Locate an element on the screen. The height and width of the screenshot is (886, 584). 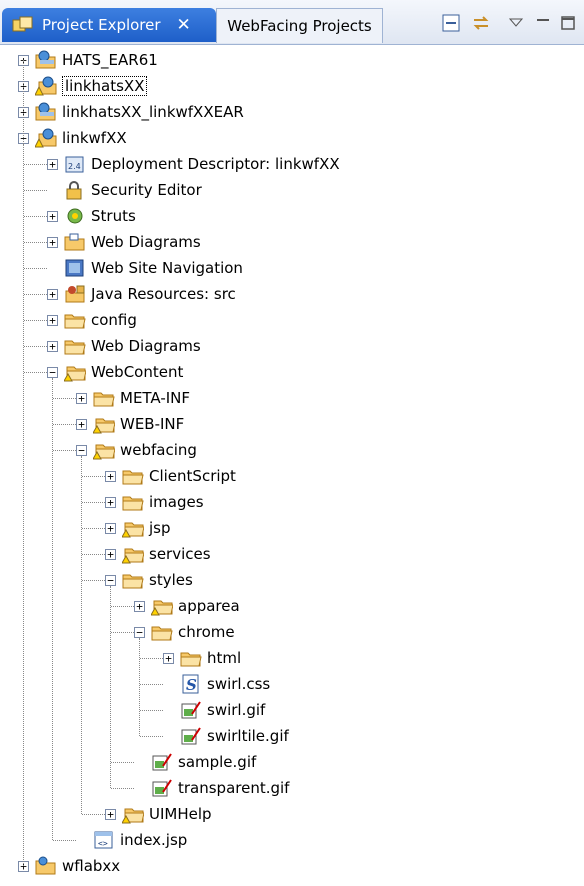
tree-item-images: + images is located at coordinates (154, 502).